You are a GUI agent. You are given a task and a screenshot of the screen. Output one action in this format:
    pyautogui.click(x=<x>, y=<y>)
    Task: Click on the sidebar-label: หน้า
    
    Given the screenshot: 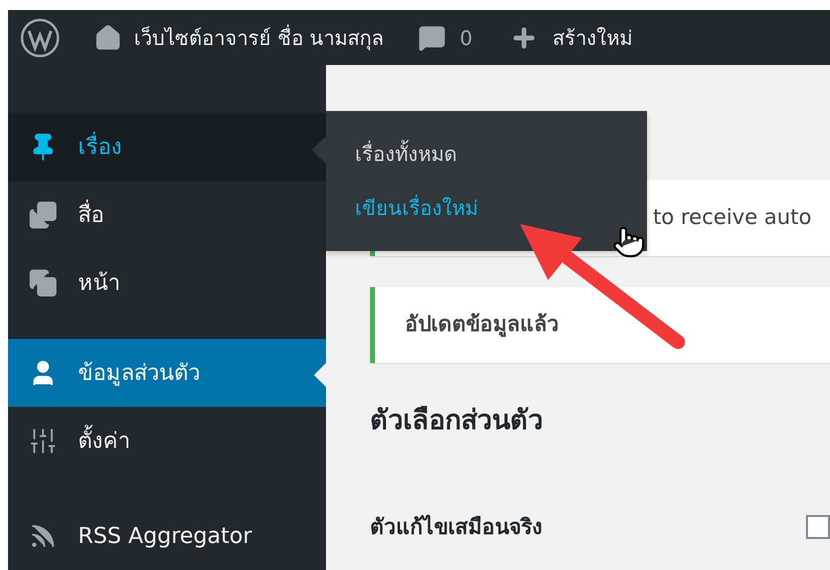 What is the action you would take?
    pyautogui.click(x=99, y=284)
    